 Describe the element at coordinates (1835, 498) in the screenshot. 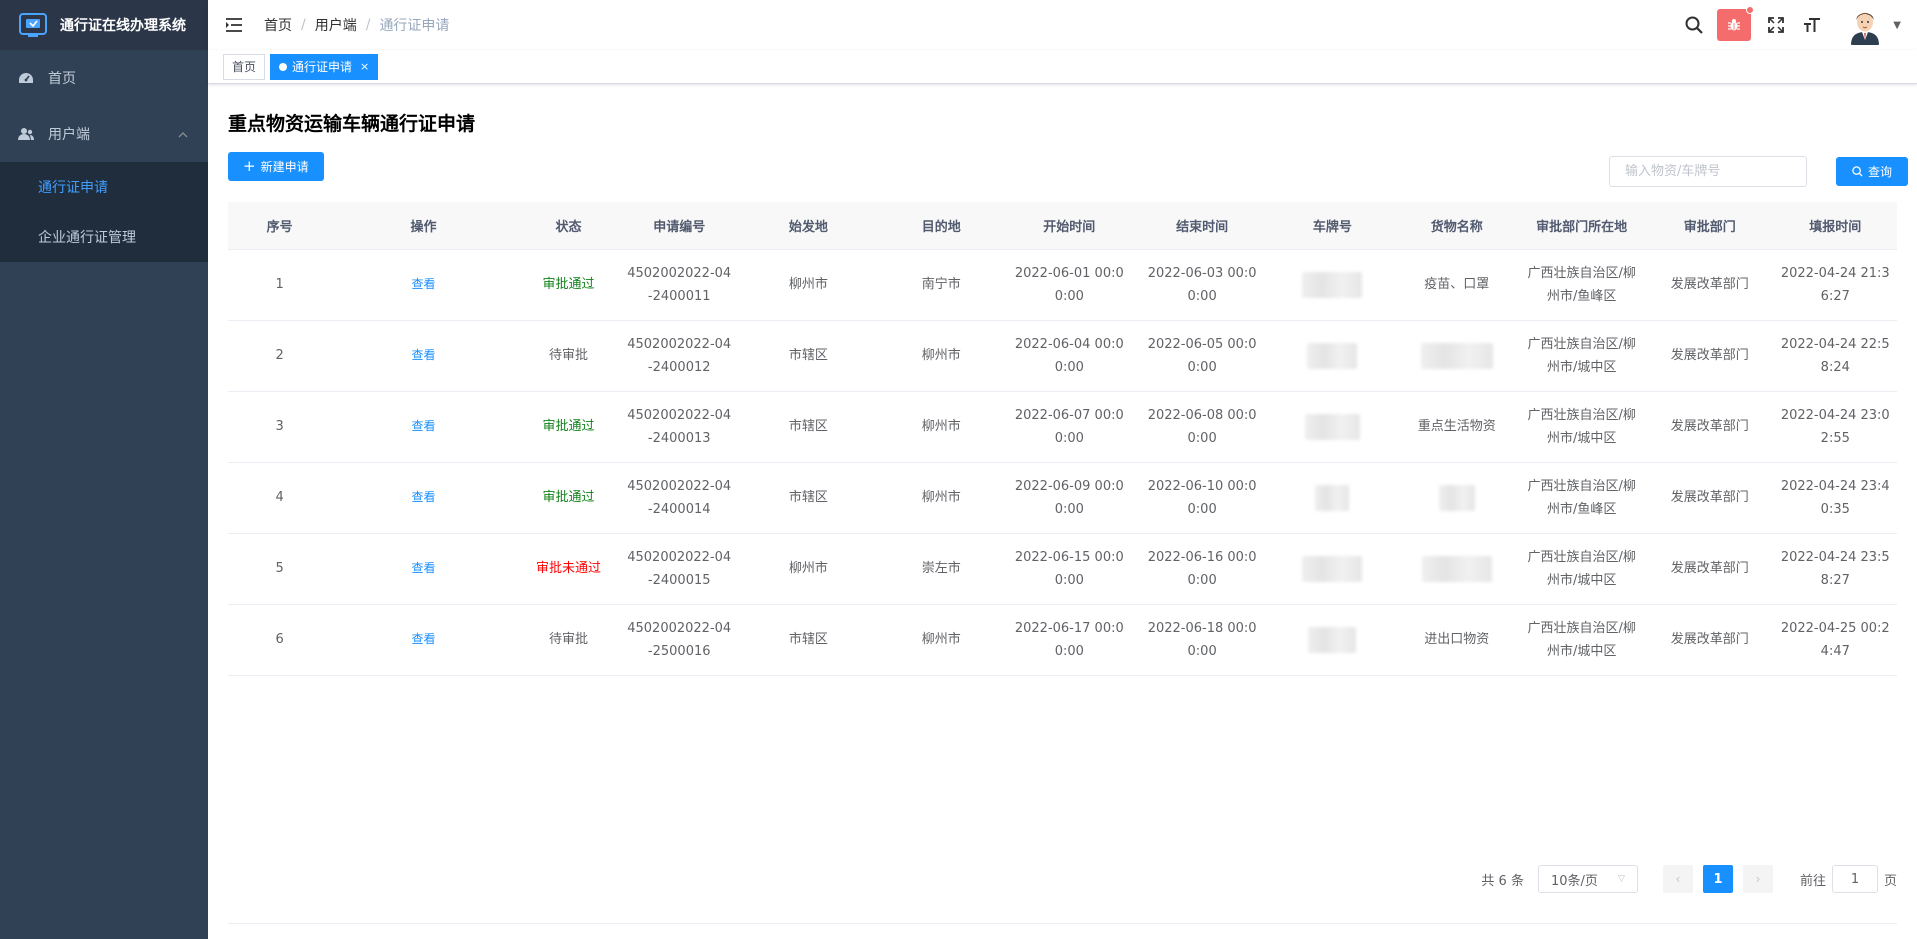

I see `cell-filed: 2022-04-24 23:40:35` at that location.